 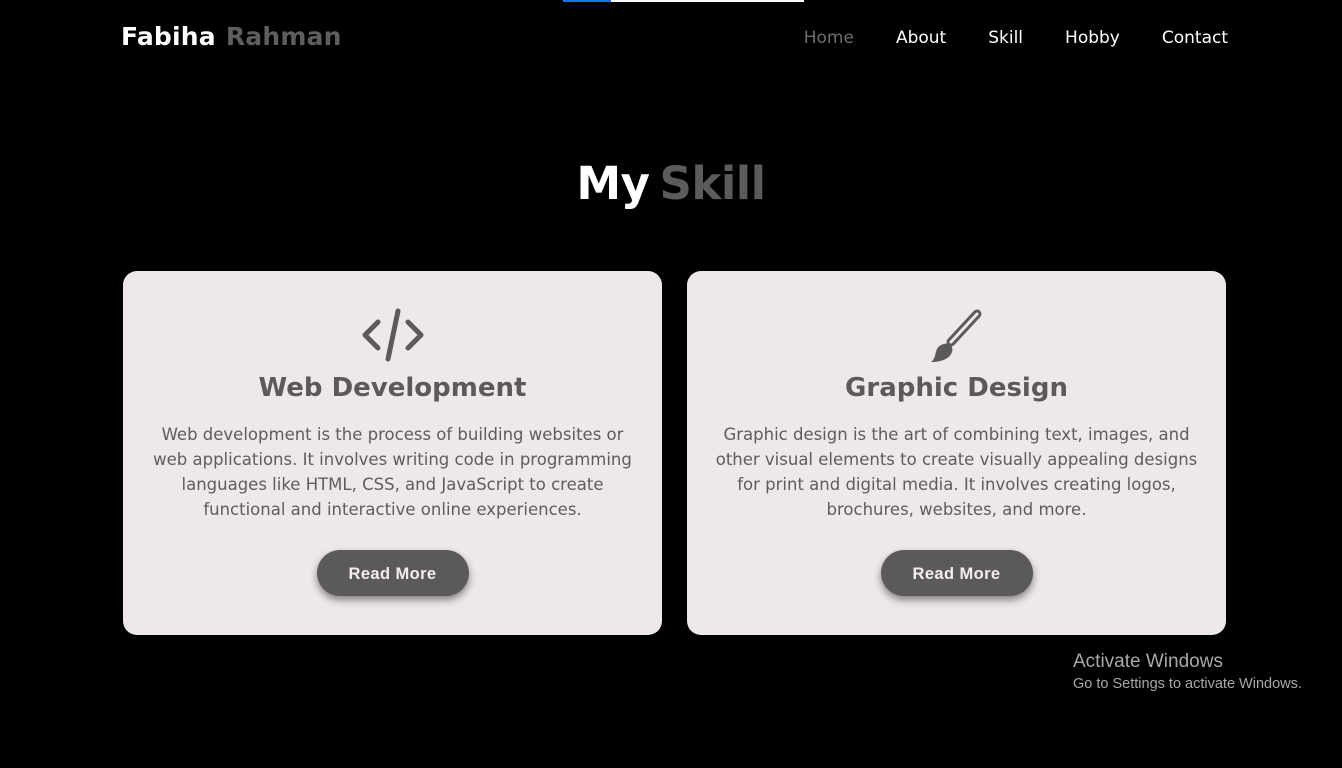 I want to click on card-title: Graphic Design, so click(x=956, y=388).